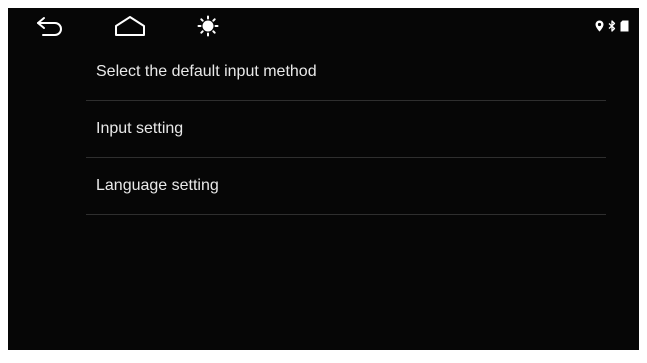 This screenshot has height=363, width=647. I want to click on back-arrow-icon, so click(49, 26).